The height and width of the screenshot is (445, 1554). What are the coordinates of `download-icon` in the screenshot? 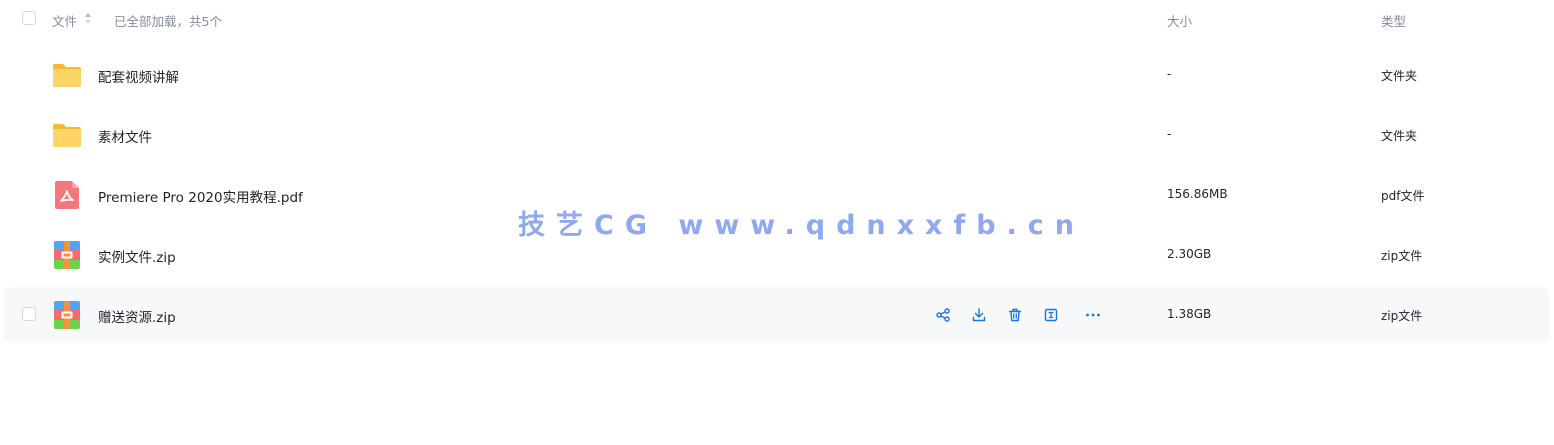 It's located at (979, 315).